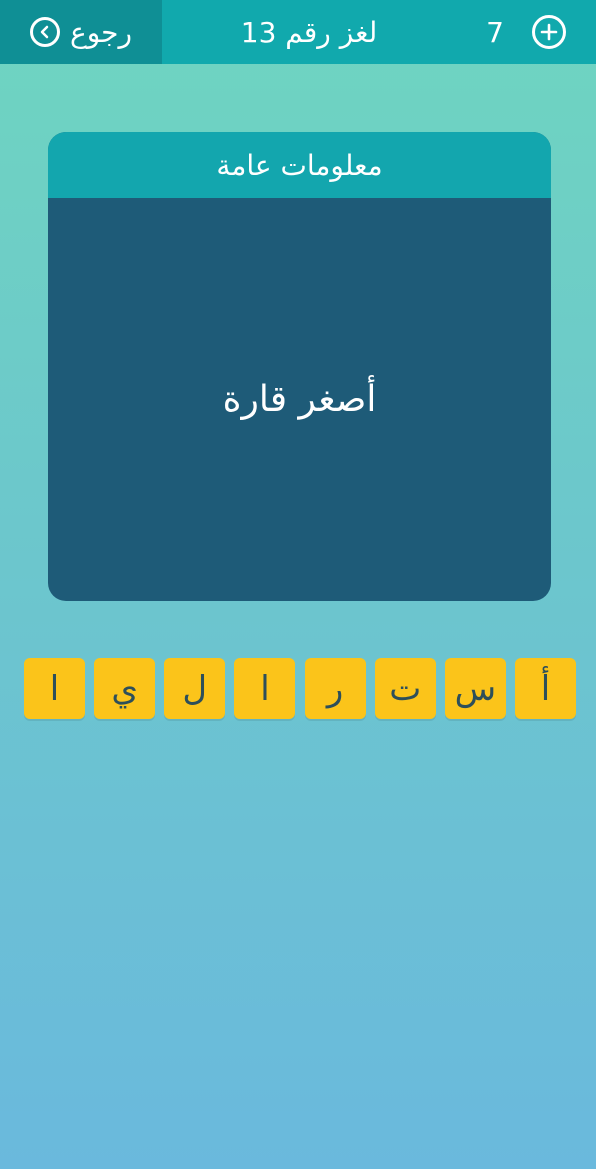  I want to click on letter-tile: ي, so click(125, 688).